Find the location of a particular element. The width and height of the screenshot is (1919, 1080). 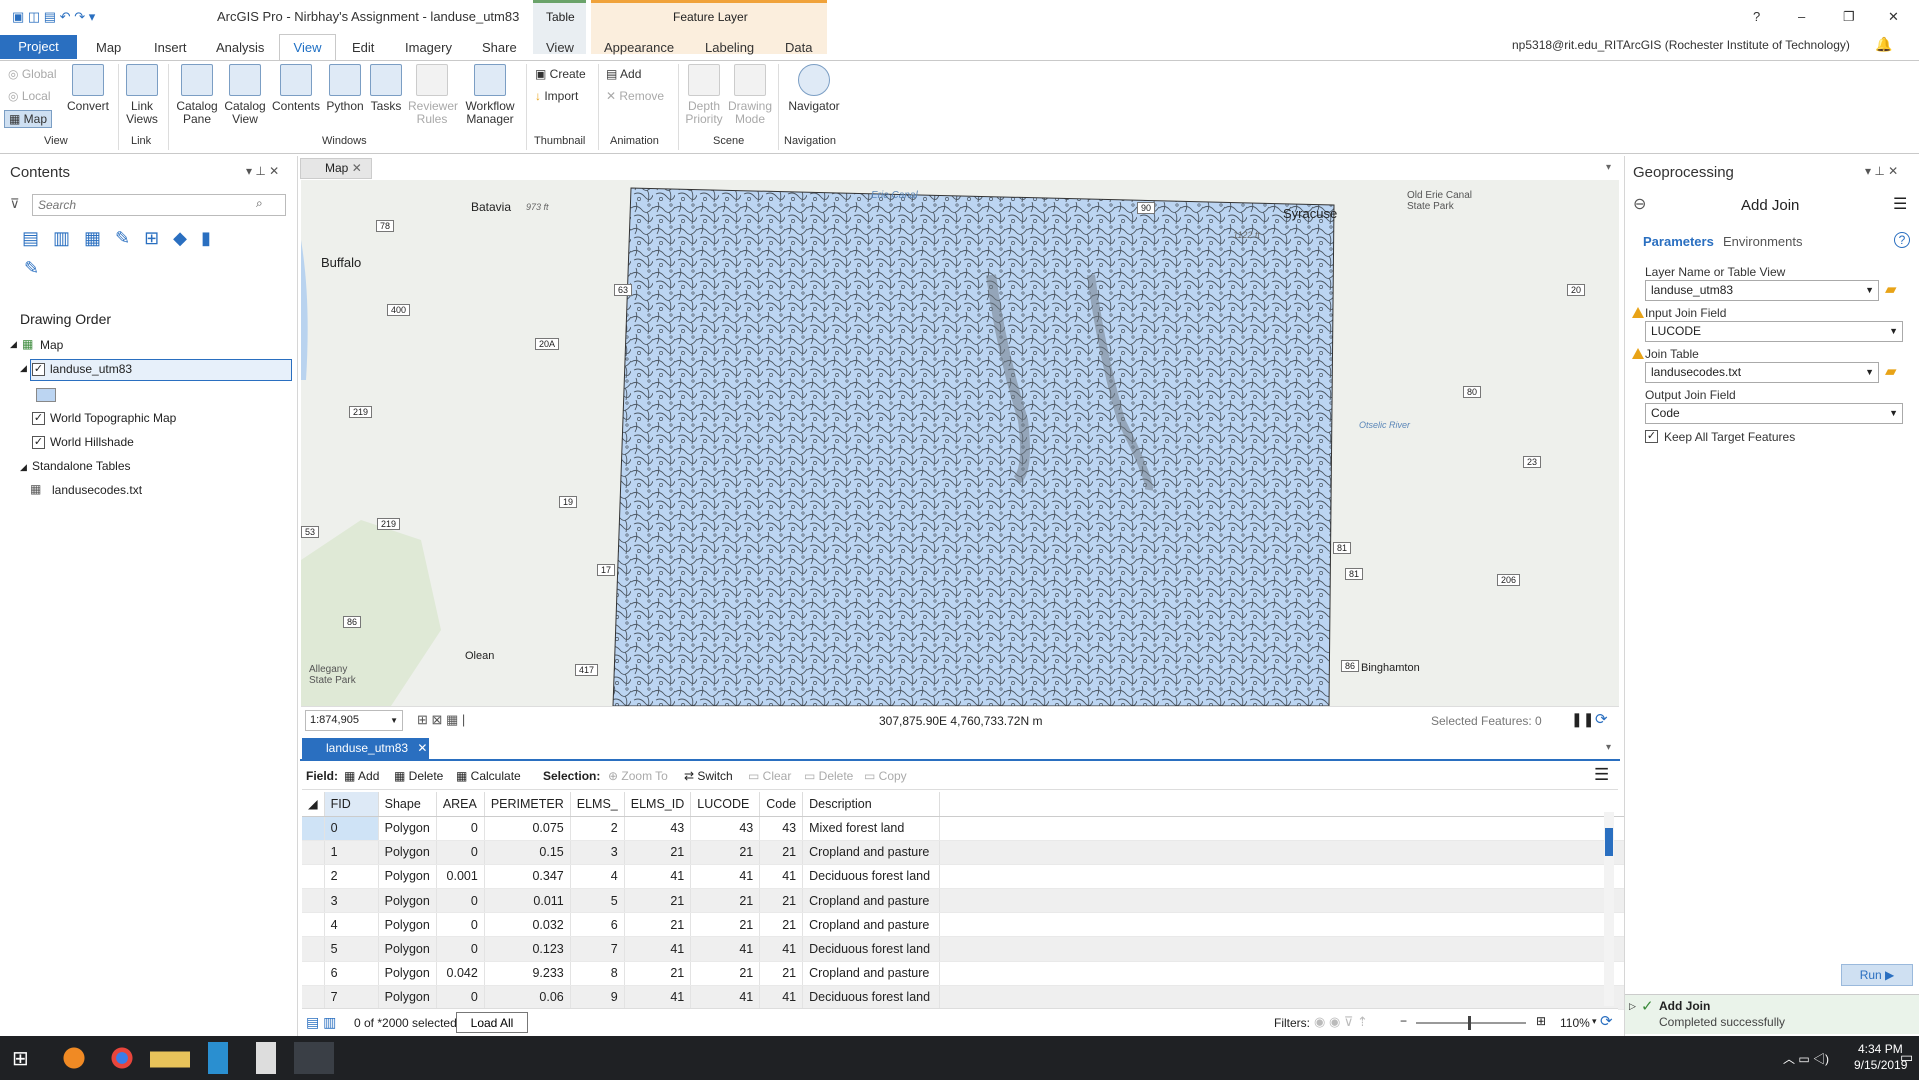

column-header: LUCODE is located at coordinates (725, 804).